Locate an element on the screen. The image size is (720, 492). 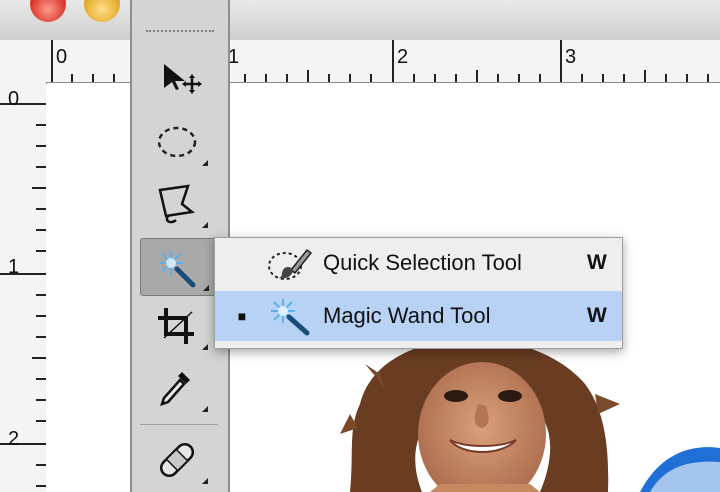
marquee-tool-button is located at coordinates (177, 142).